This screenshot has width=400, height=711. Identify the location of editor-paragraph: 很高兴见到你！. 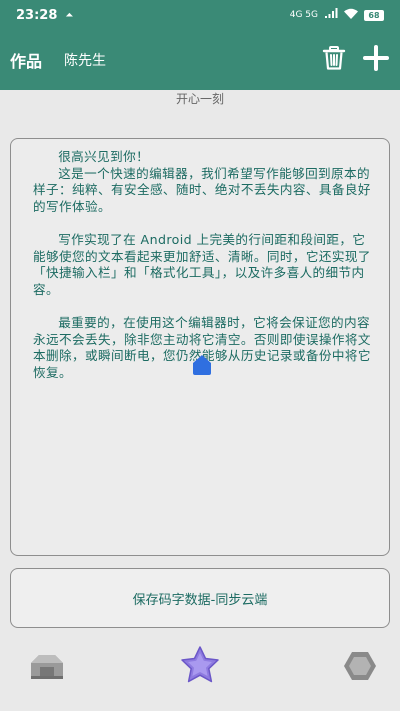
(104, 156).